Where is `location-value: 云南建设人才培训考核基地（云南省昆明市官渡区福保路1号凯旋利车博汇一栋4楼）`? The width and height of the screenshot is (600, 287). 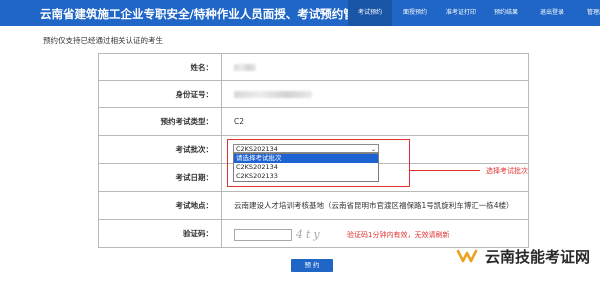 location-value: 云南建设人才培训考核基地（云南省昆明市官渡区福保路1号凯旋利车博汇一栋4楼） is located at coordinates (375, 205).